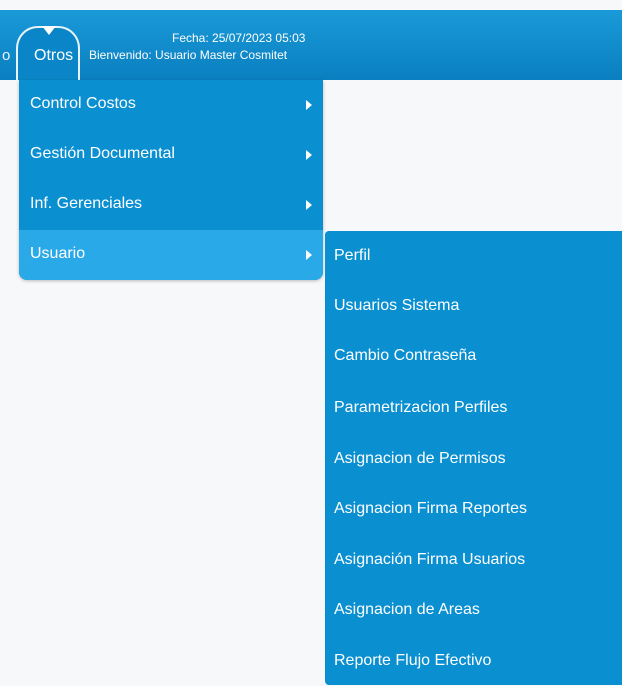  What do you see at coordinates (102, 153) in the screenshot?
I see `menu-item-label: Gestión Documental` at bounding box center [102, 153].